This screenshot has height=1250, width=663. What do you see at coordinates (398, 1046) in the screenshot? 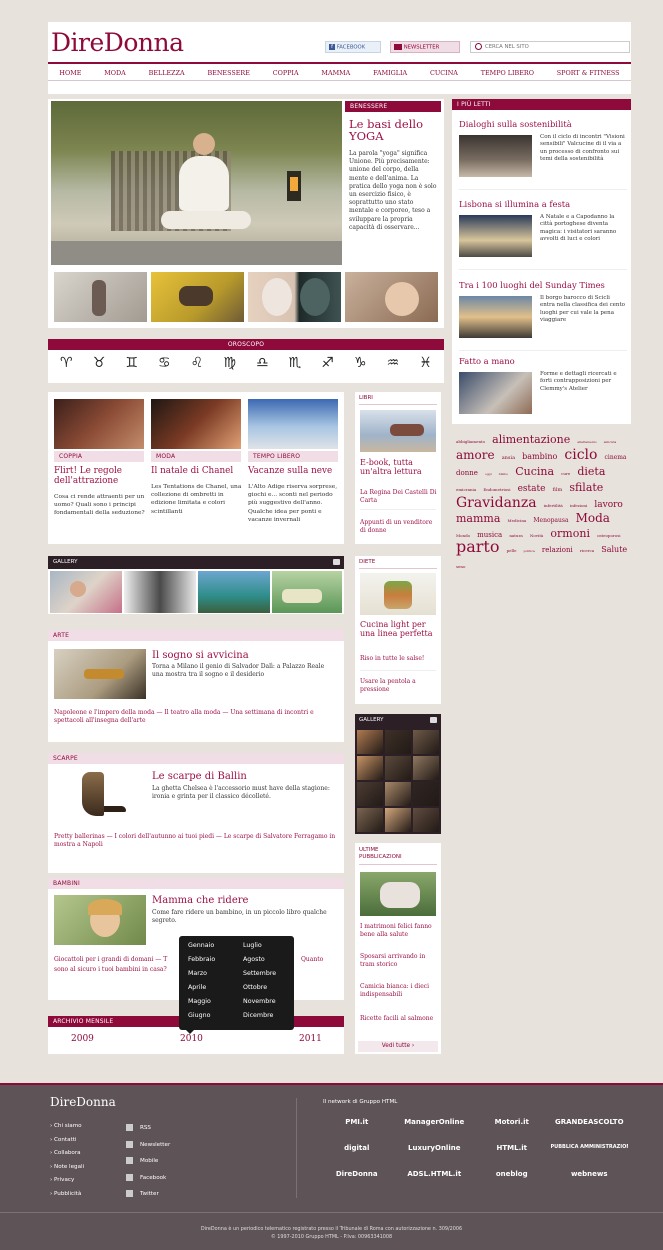
I see `see-all-button: Vedi tutte ›` at bounding box center [398, 1046].